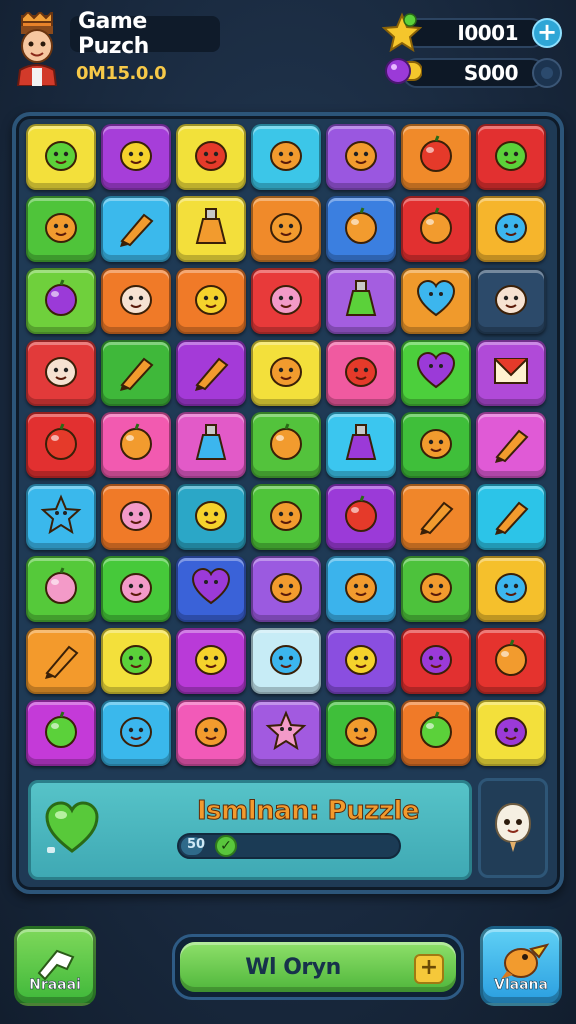 The height and width of the screenshot is (1024, 576). What do you see at coordinates (429, 969) in the screenshot?
I see `main-action-plus-button: +` at bounding box center [429, 969].